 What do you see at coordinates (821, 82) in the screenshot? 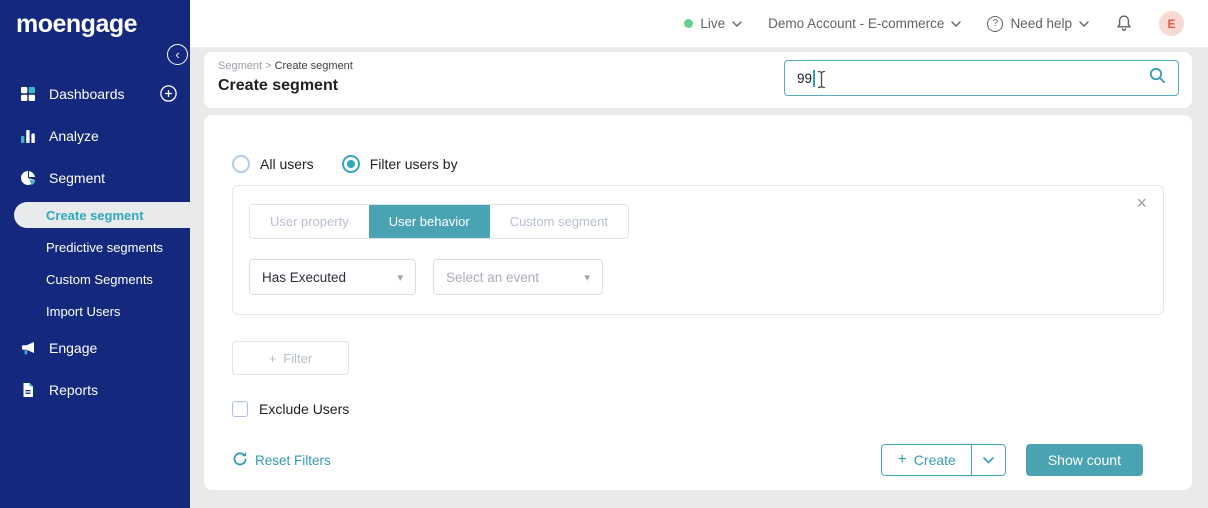
I see `text-cursor-icon` at bounding box center [821, 82].